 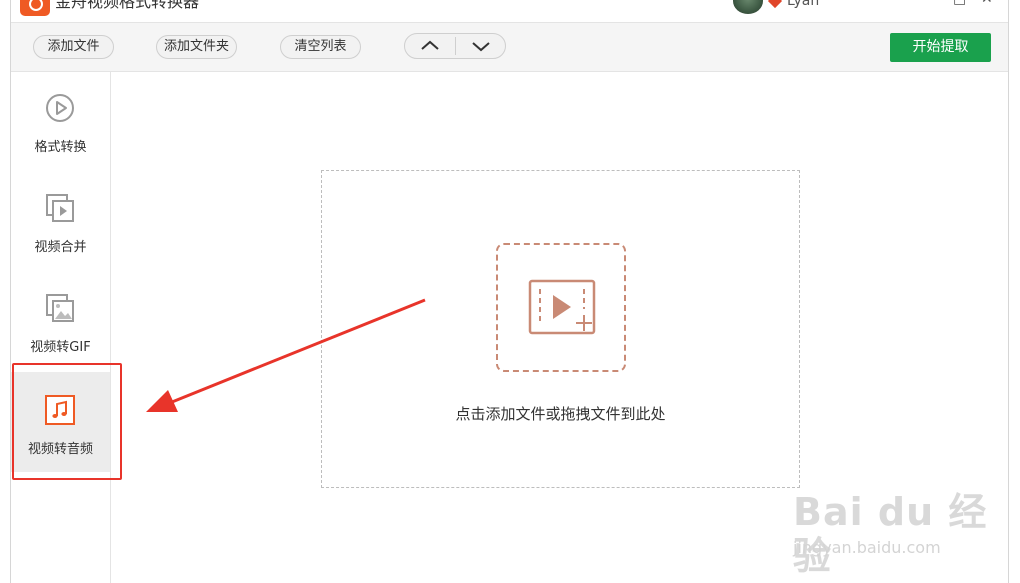 What do you see at coordinates (60, 308) in the screenshot?
I see `image-gif-icon` at bounding box center [60, 308].